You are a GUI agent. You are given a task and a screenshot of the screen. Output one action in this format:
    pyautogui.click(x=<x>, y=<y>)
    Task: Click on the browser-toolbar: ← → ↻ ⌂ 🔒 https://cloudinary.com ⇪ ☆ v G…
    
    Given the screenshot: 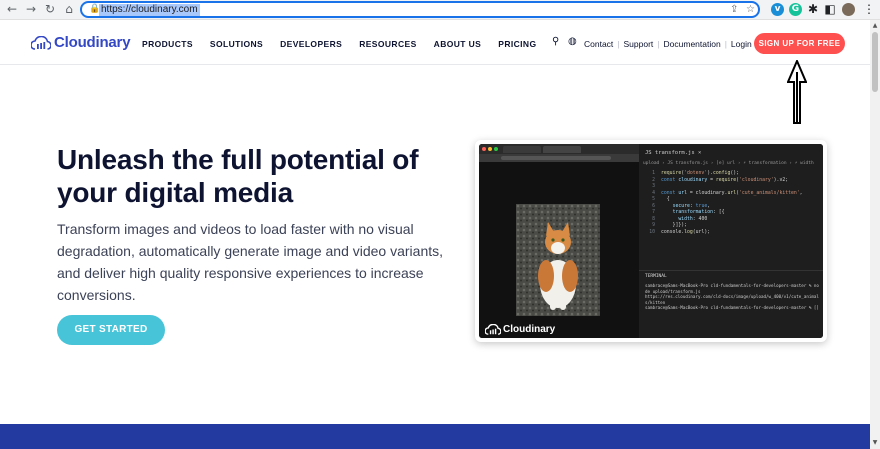 What is the action you would take?
    pyautogui.click(x=440, y=10)
    